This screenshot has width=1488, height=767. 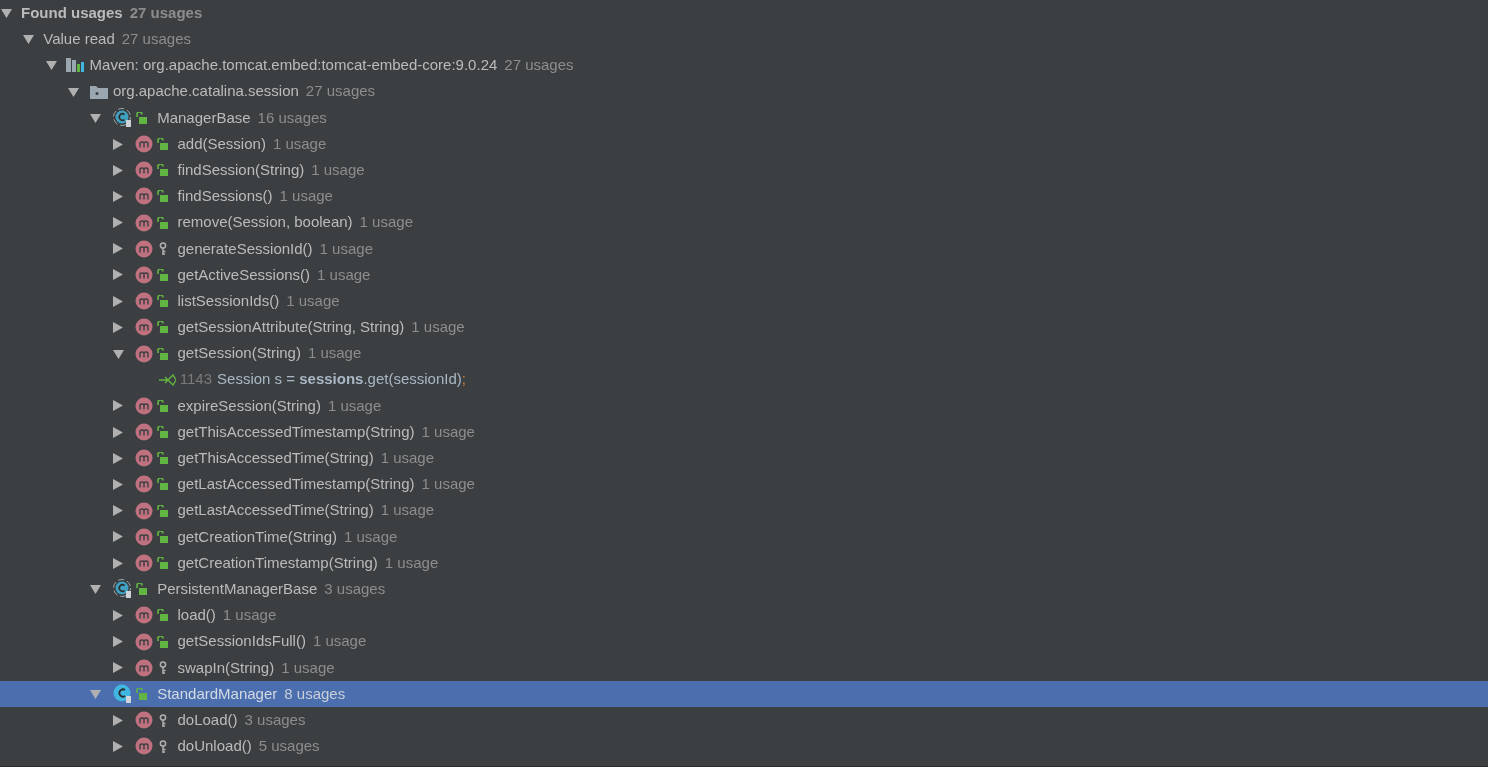 I want to click on node-label: swapIn(String), so click(x=226, y=667).